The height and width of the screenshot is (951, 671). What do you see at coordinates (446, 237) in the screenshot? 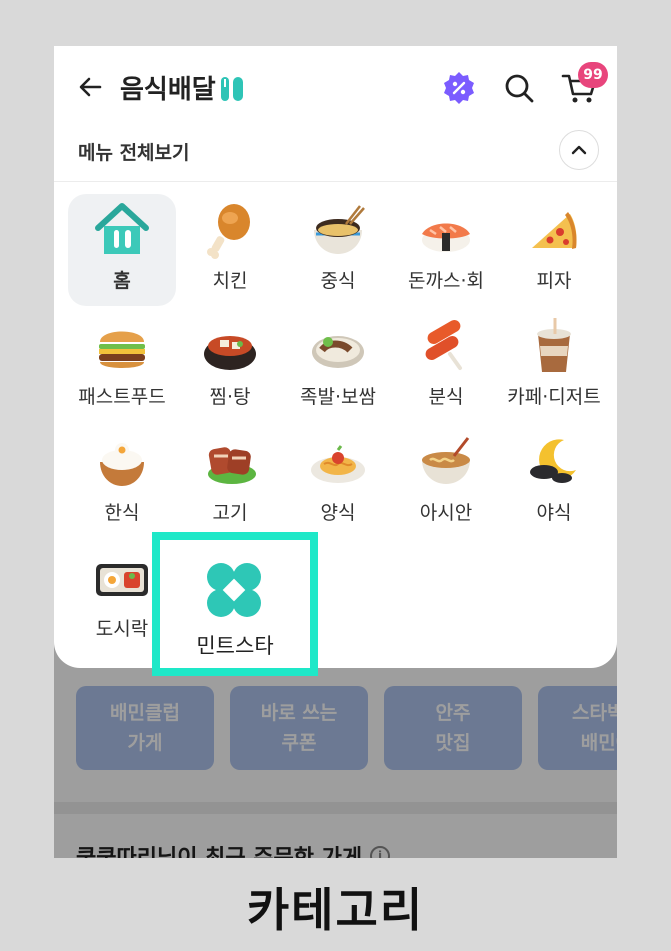
I see `sushi-icon` at bounding box center [446, 237].